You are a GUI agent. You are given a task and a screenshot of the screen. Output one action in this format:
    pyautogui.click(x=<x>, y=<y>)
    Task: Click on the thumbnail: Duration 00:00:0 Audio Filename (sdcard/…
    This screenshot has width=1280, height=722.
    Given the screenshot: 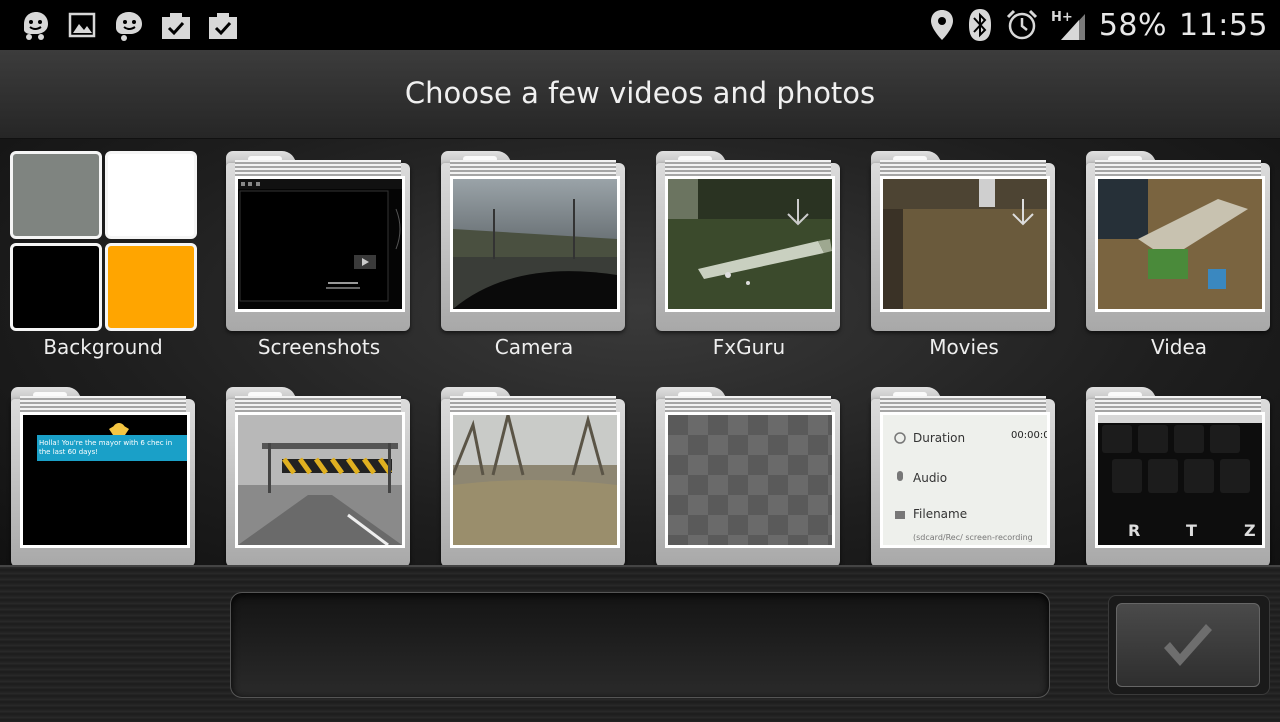 What is the action you would take?
    pyautogui.click(x=965, y=480)
    